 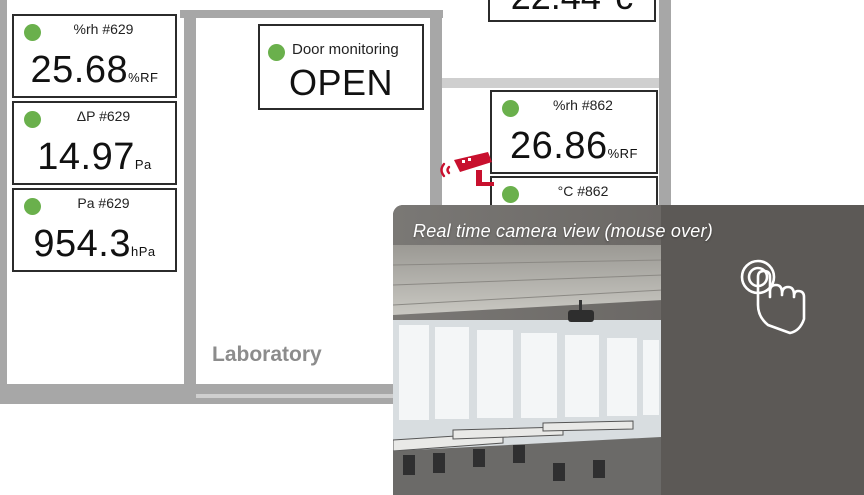 What do you see at coordinates (94, 244) in the screenshot?
I see `sensor-value: 954.3hPa` at bounding box center [94, 244].